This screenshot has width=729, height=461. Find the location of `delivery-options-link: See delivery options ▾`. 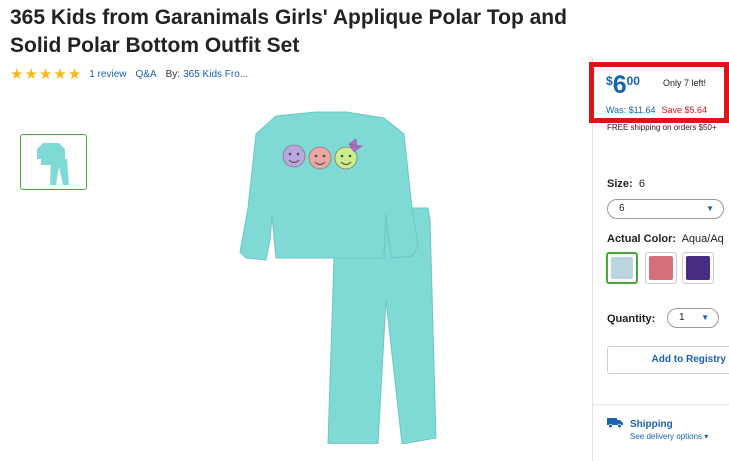

delivery-options-link: See delivery options ▾ is located at coordinates (669, 436).